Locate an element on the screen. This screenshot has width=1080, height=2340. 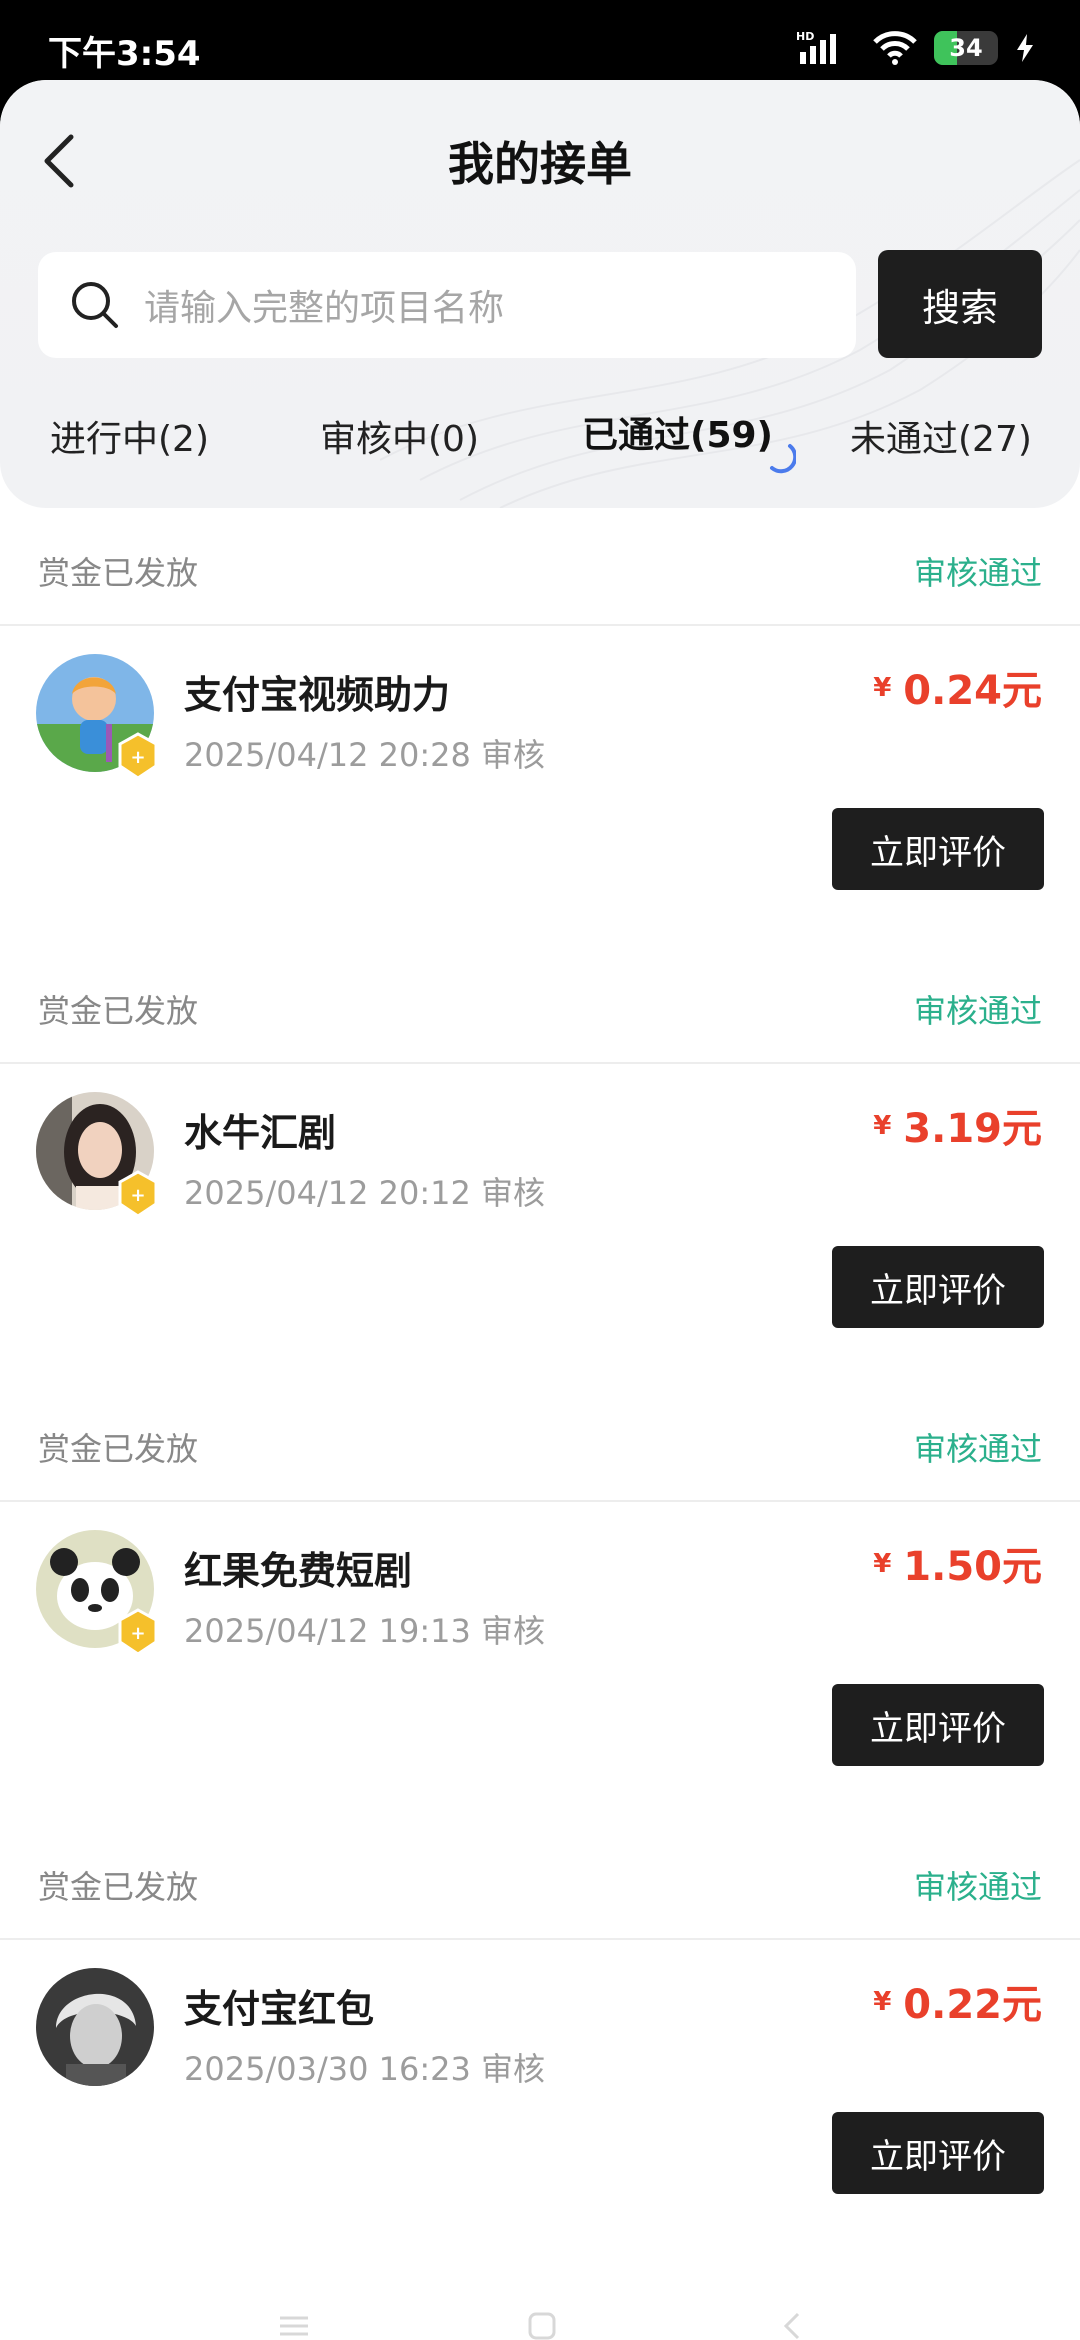
search-icon is located at coordinates (95, 305).